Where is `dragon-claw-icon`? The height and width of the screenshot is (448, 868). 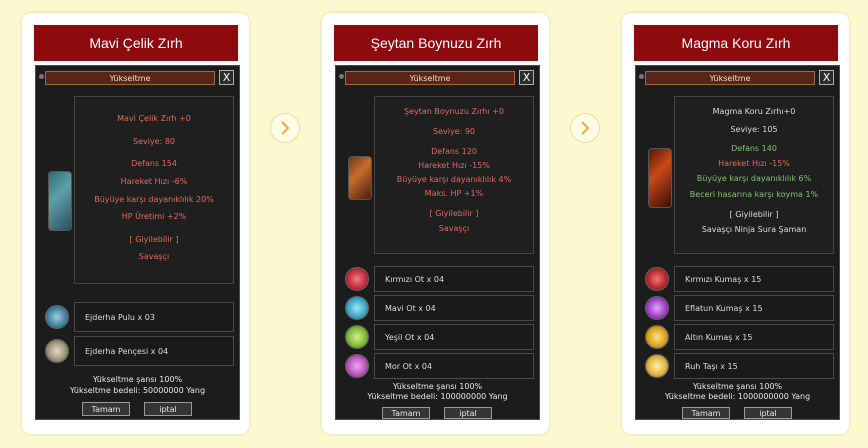 dragon-claw-icon is located at coordinates (57, 351).